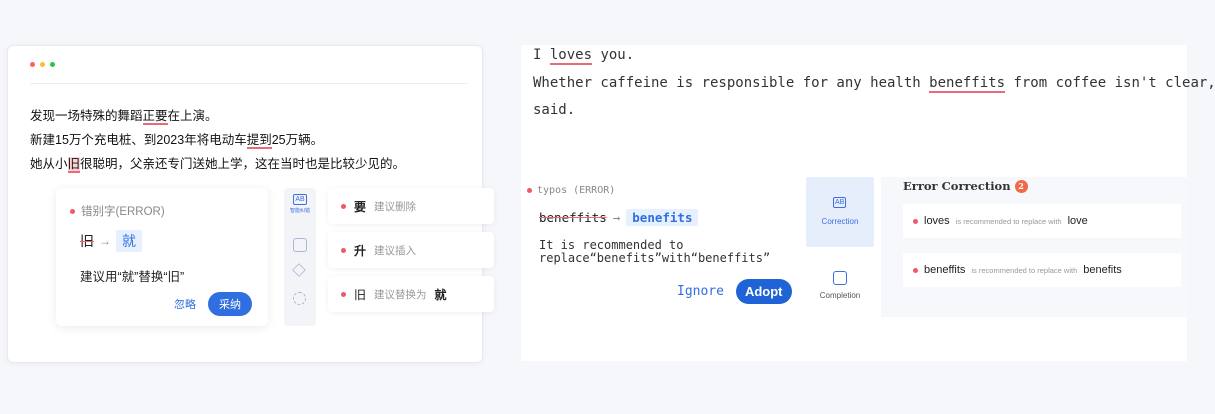 The height and width of the screenshot is (414, 1215). I want to click on minimize-dot-icon, so click(42, 64).